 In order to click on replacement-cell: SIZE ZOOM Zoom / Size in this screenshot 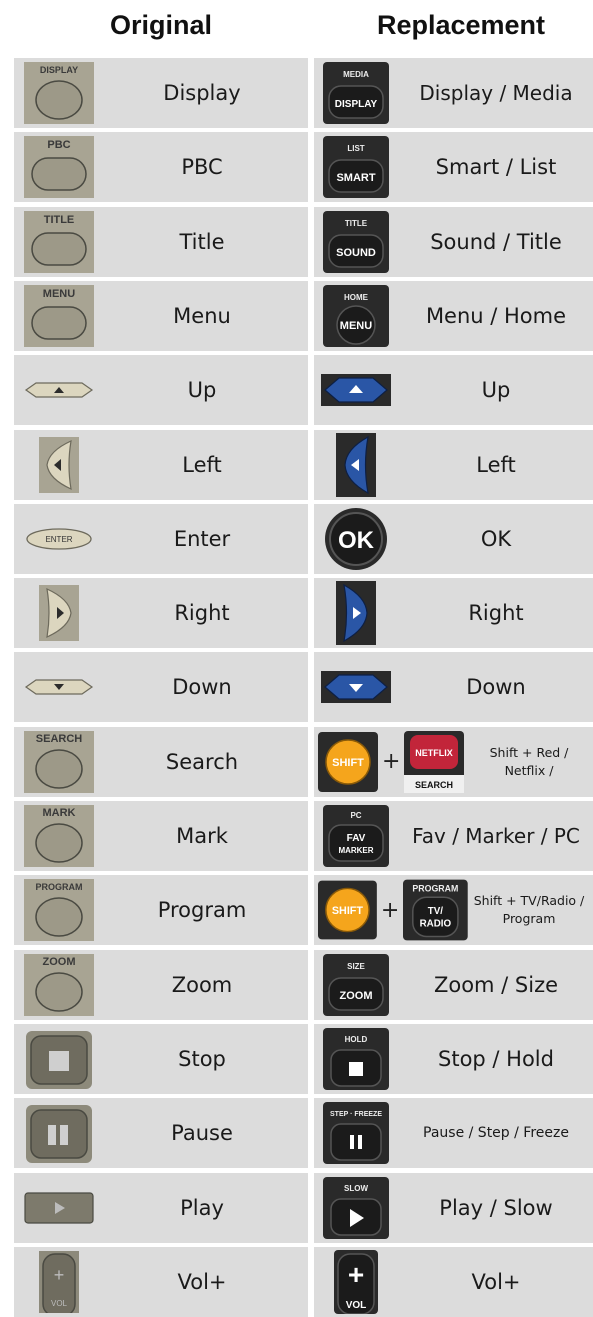, I will do `click(453, 984)`.